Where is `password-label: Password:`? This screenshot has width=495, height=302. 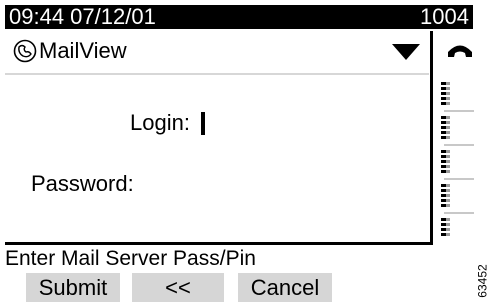
password-label: Password: is located at coordinates (82, 183).